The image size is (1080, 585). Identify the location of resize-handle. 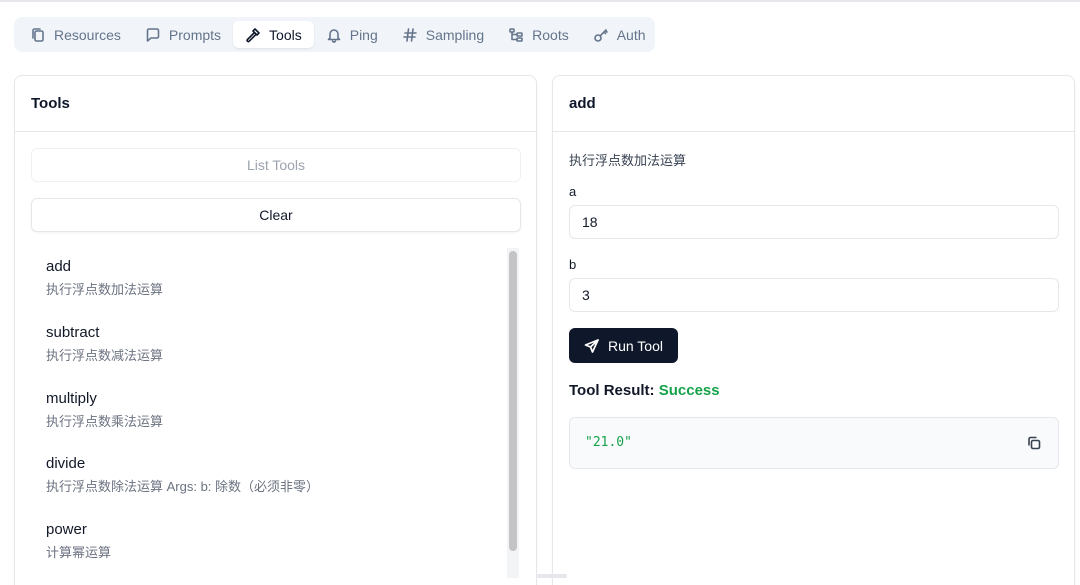
(552, 576).